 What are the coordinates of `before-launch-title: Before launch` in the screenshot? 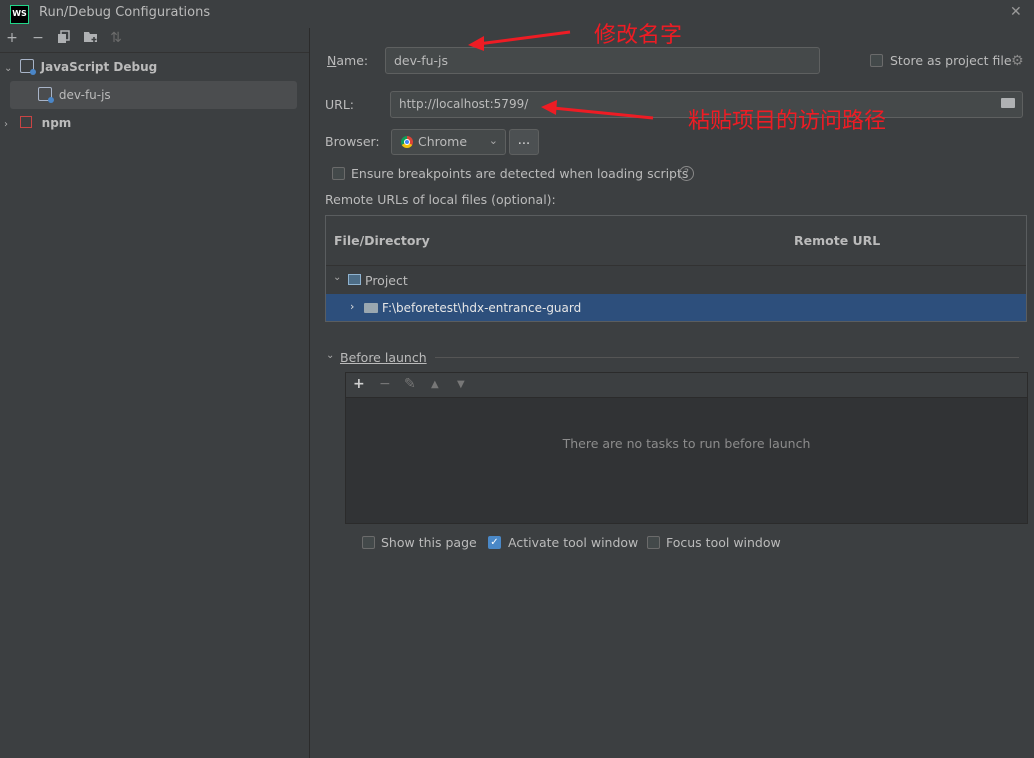 It's located at (383, 357).